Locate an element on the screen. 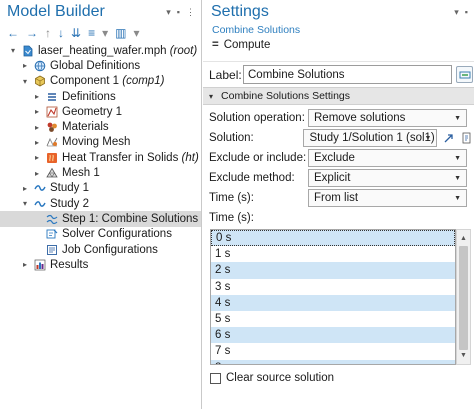 This screenshot has width=474, height=409. tree-item: ▸ Mesh 1 is located at coordinates (100, 172).